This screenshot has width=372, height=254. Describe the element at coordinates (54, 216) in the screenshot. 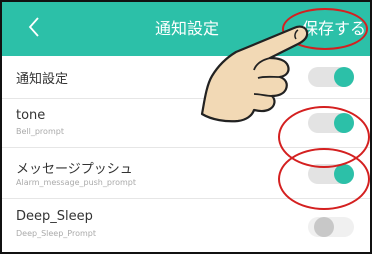

I see `setting-label: Deep_Sleep` at that location.